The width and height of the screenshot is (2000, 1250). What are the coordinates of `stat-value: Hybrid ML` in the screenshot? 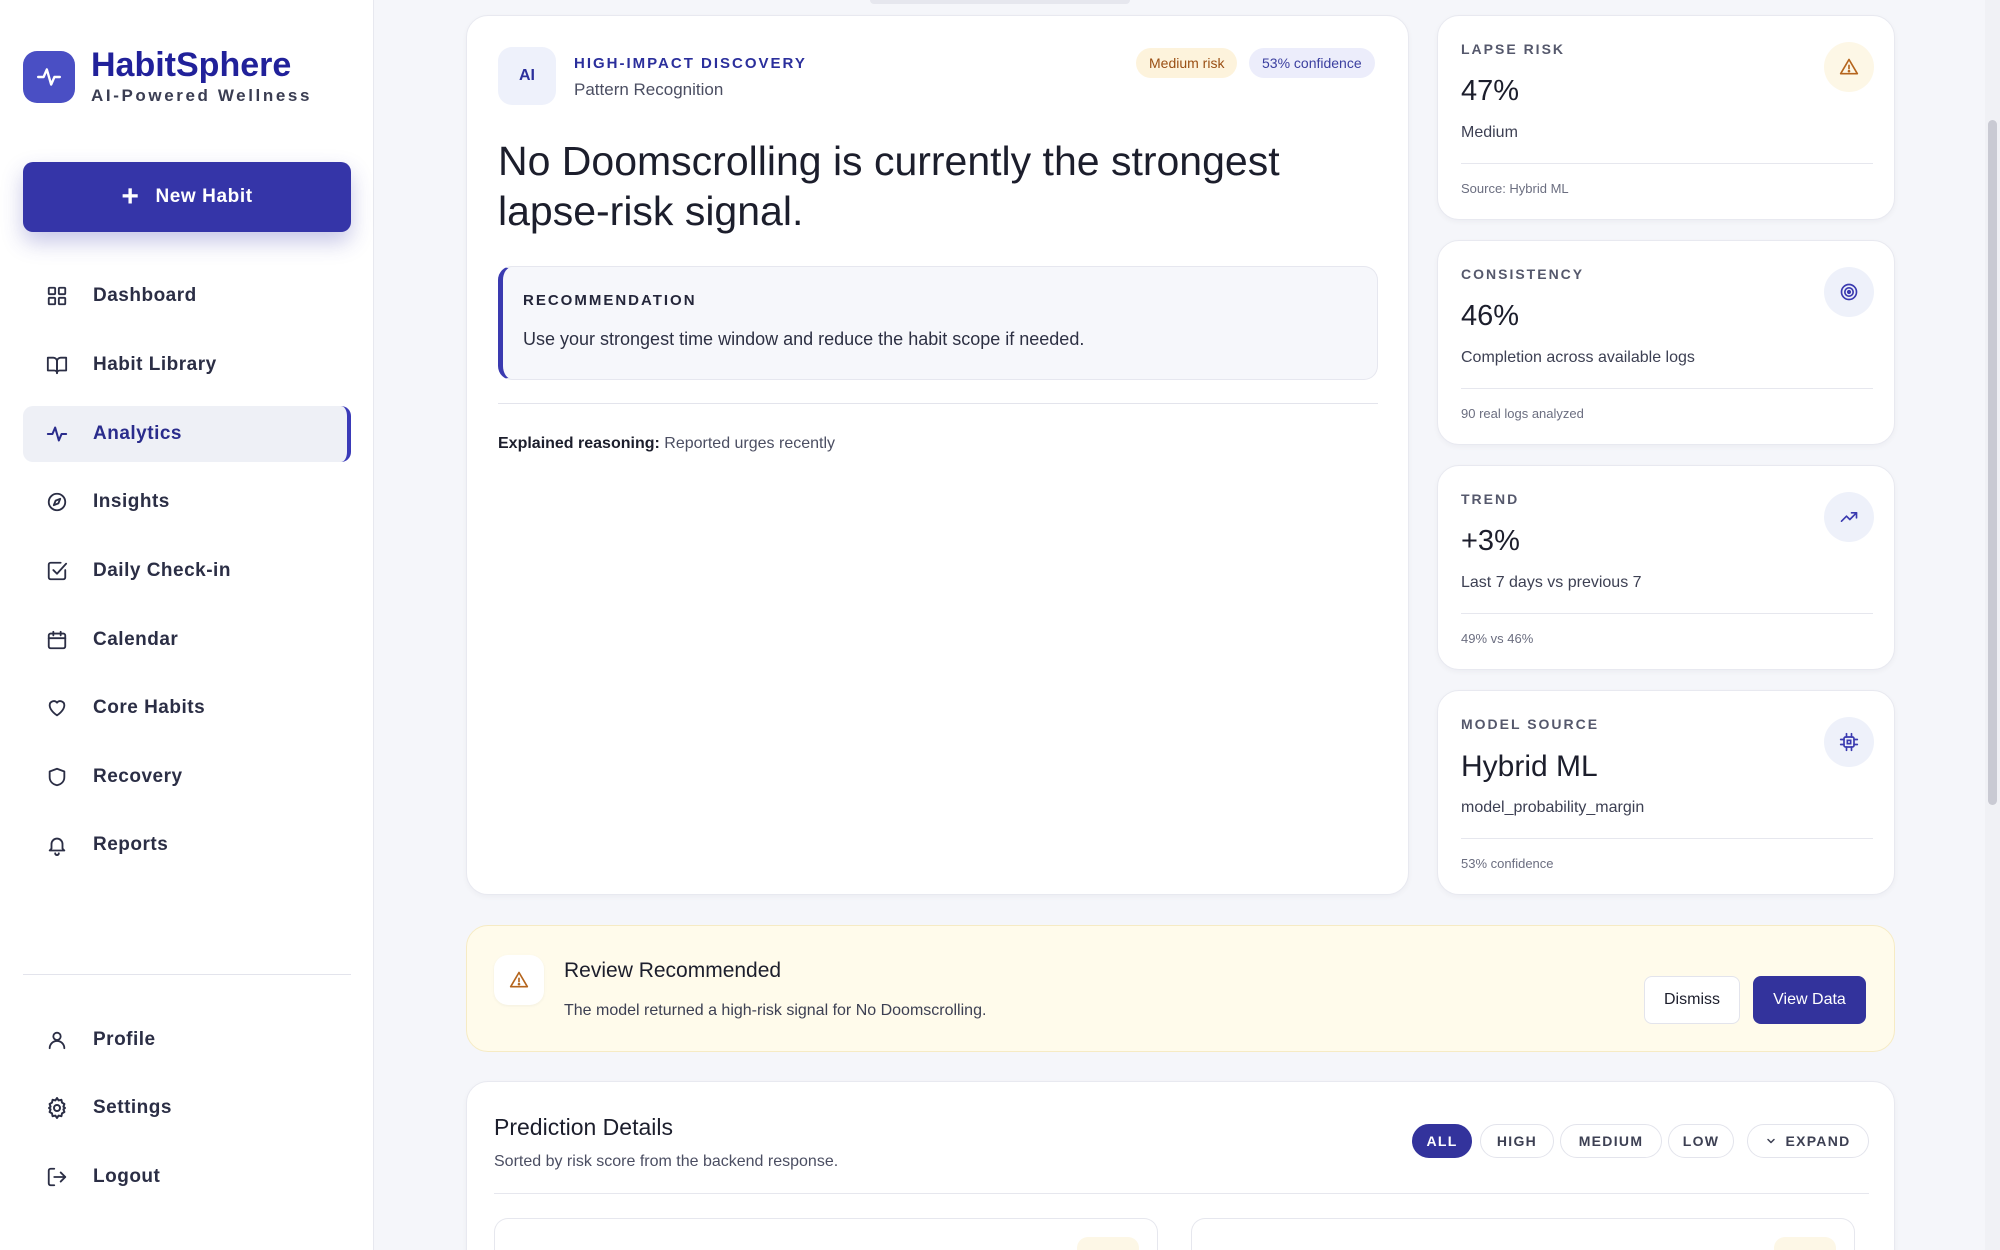 It's located at (1529, 766).